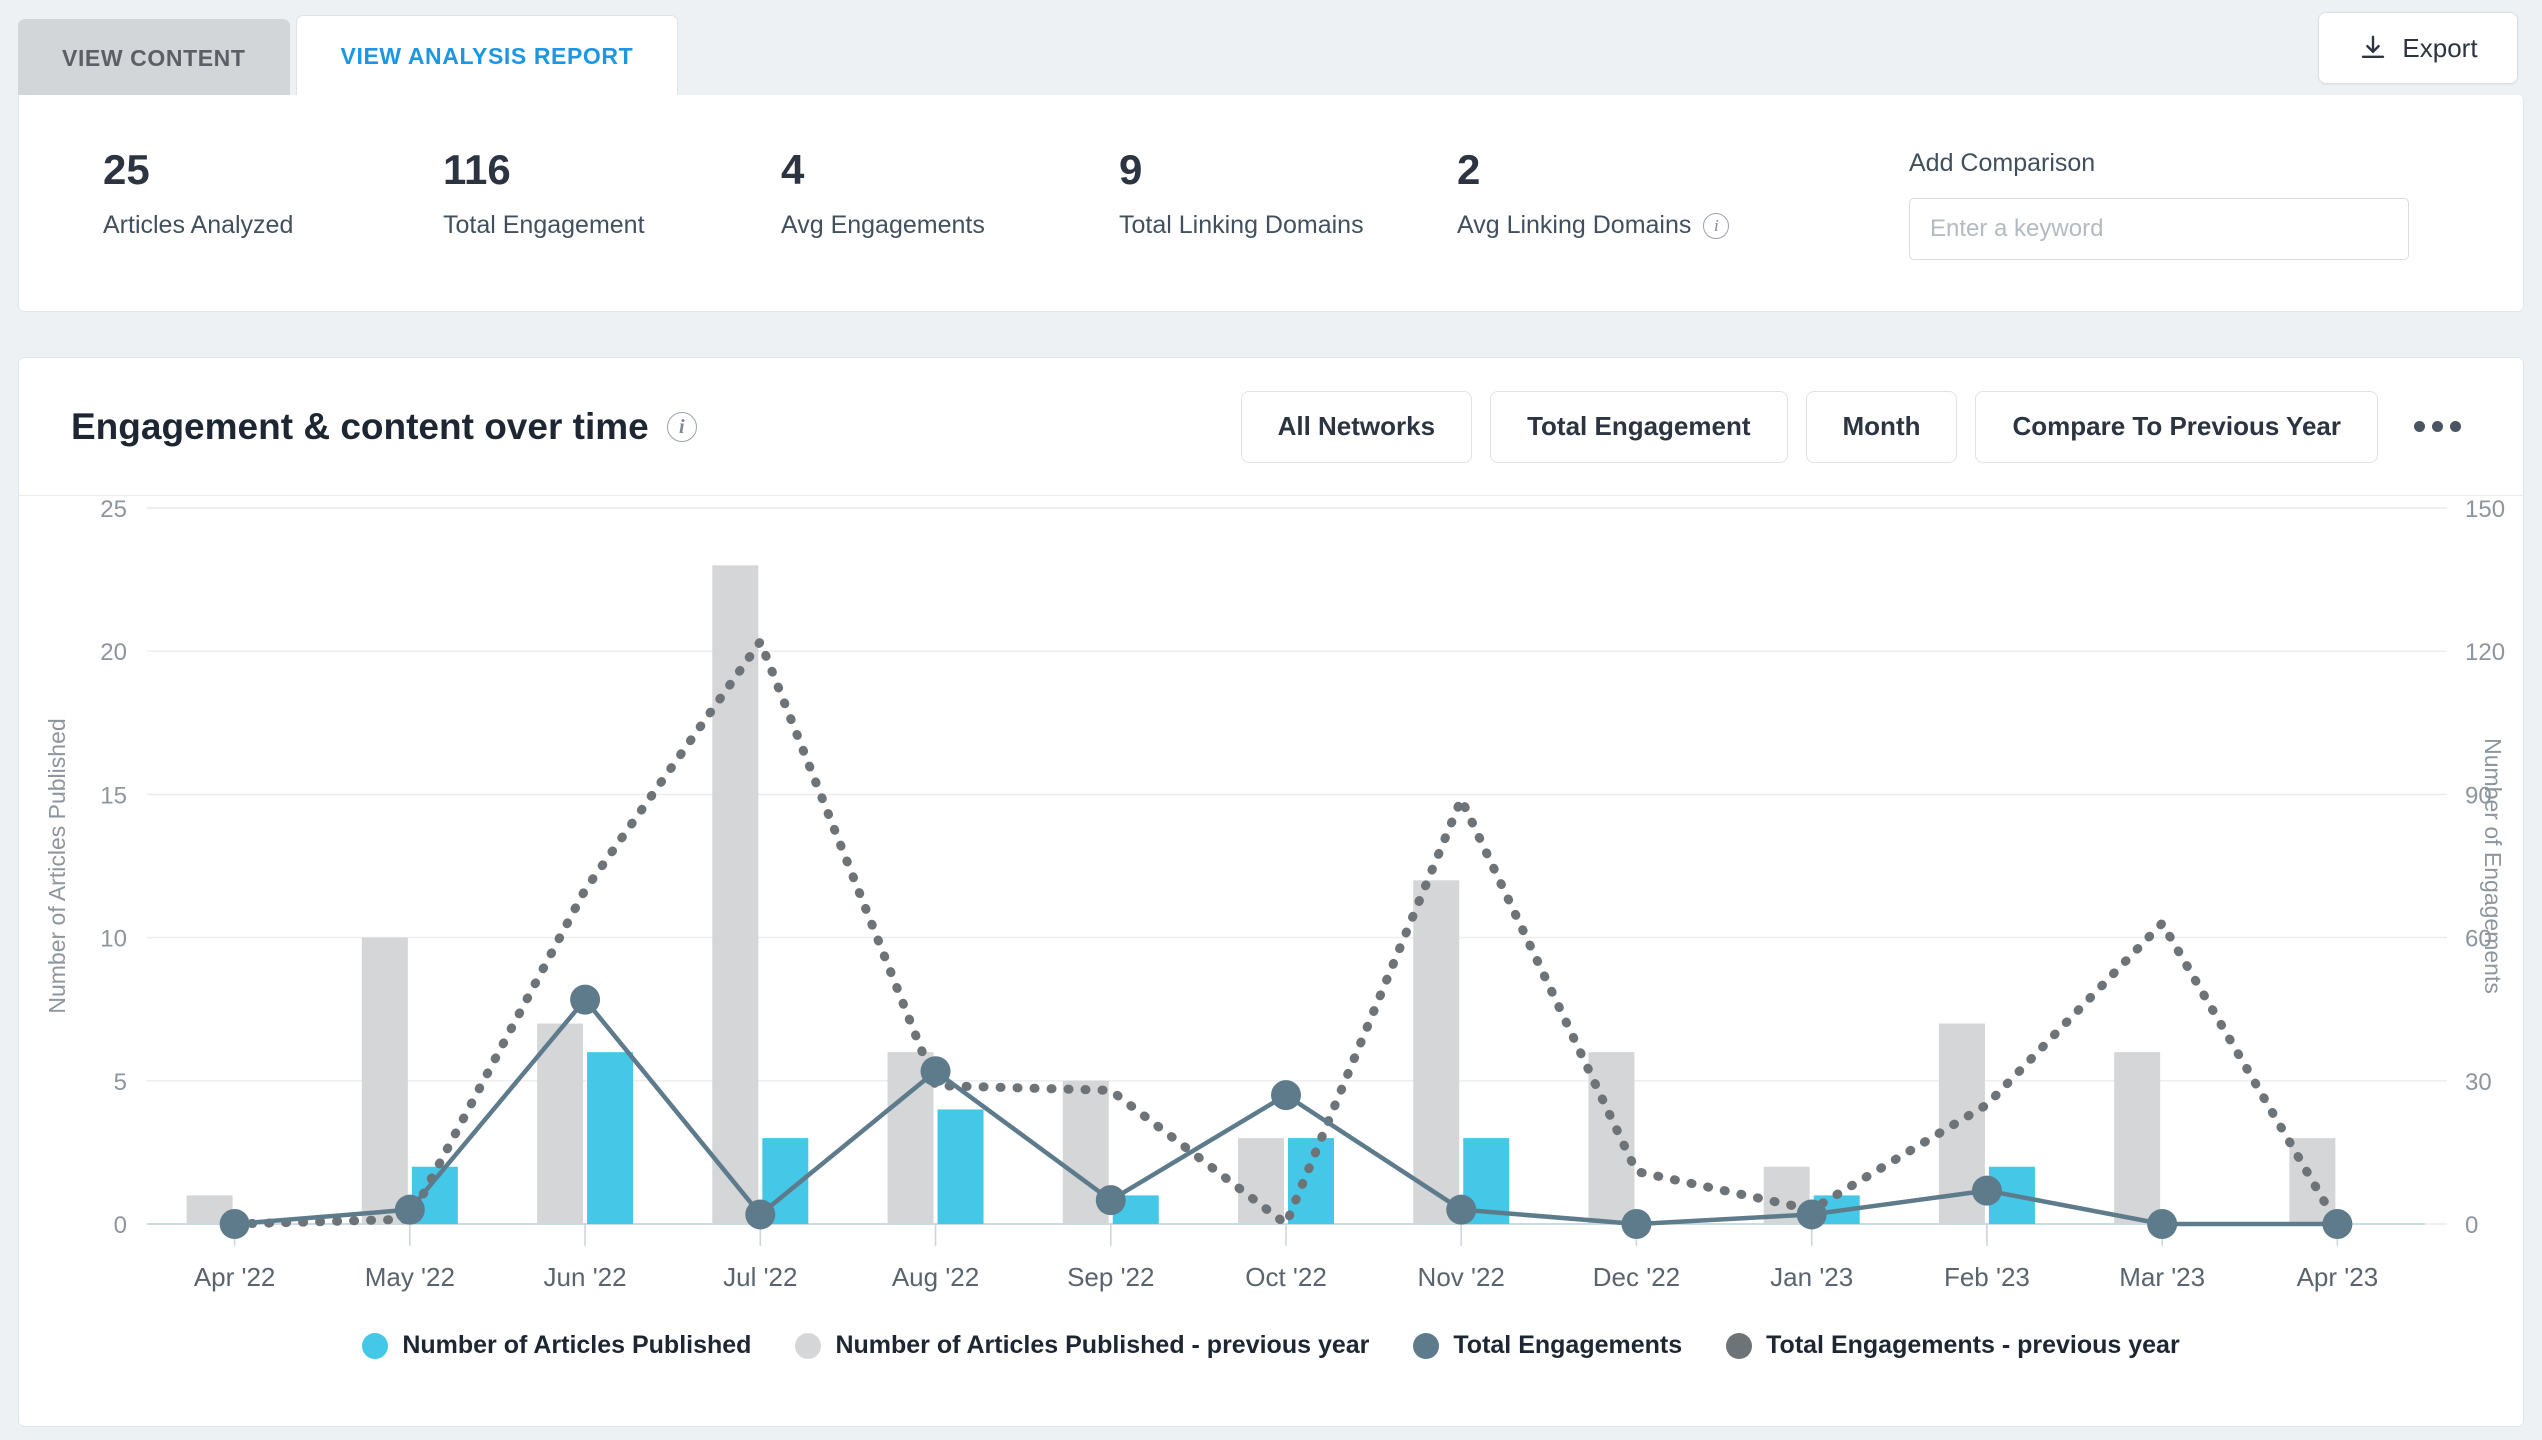 This screenshot has width=2542, height=1440. I want to click on svg-text: Number of Articles Published, so click(57, 865).